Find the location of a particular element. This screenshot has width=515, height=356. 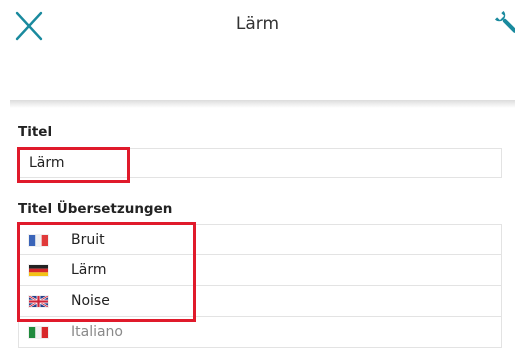

translation-text-fr: Bruit is located at coordinates (88, 240).